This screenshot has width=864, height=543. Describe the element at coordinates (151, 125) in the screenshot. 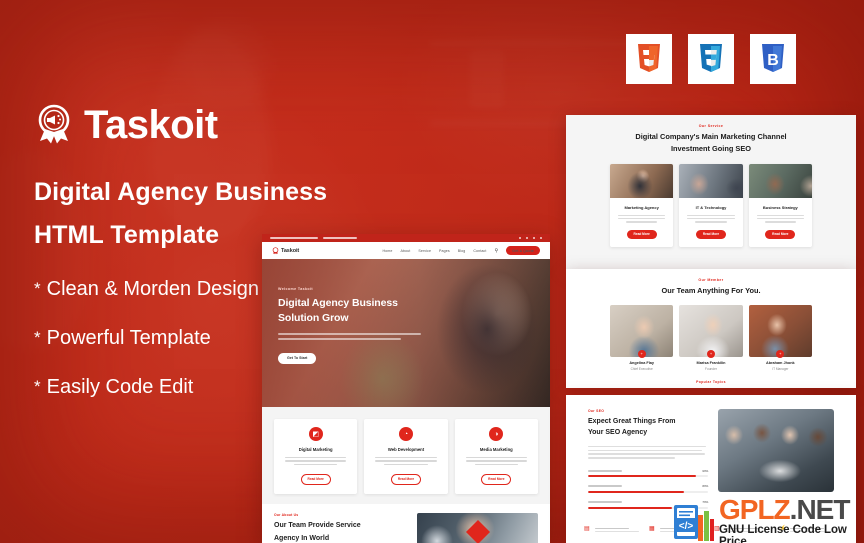

I see `brand-name: Taskoit` at that location.